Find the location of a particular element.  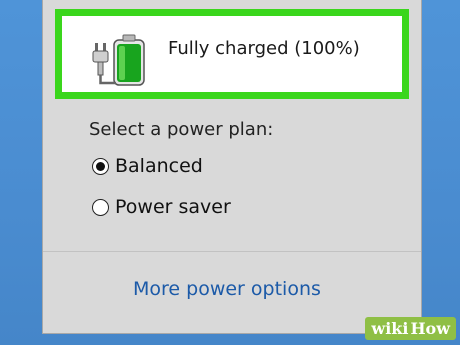

wikihow-watermark: wiki How is located at coordinates (410, 328).